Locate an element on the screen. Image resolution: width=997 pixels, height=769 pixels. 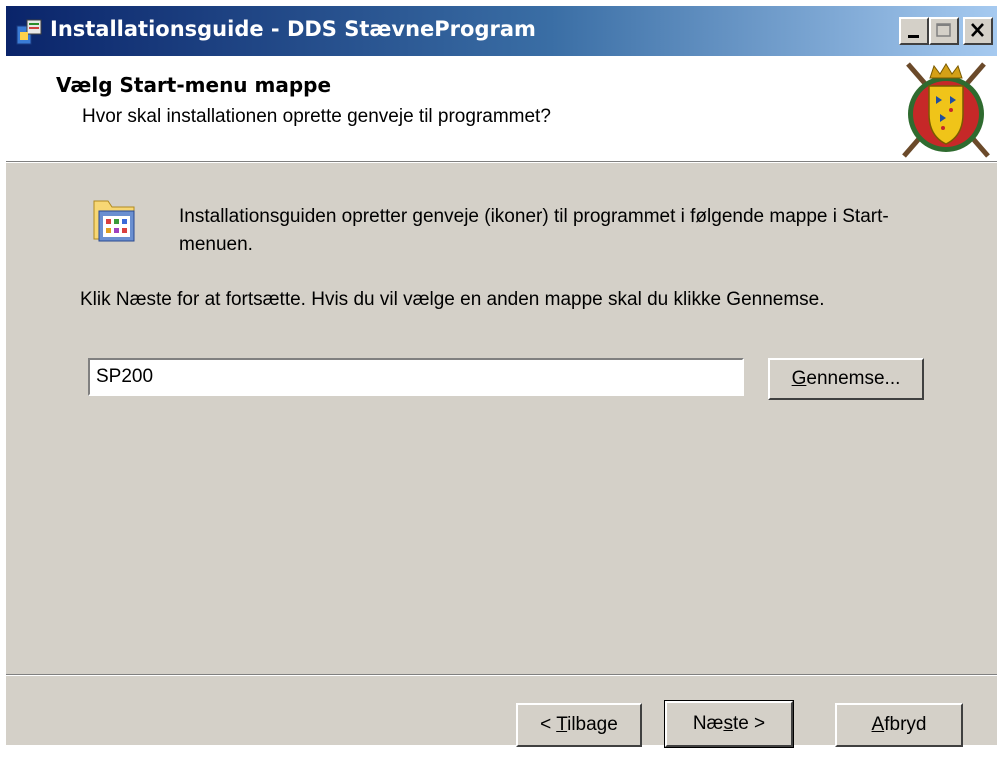
close-icon is located at coordinates (977, 30).